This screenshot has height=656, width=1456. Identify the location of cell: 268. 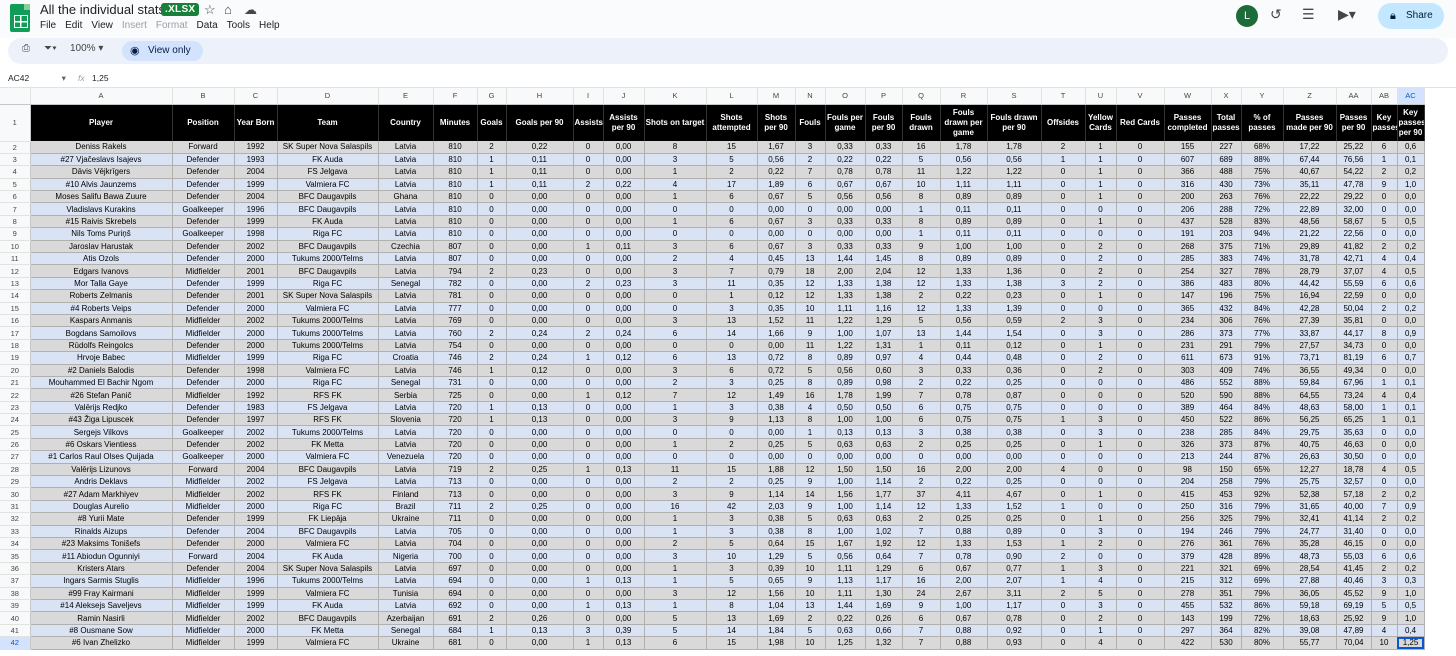
(1188, 247).